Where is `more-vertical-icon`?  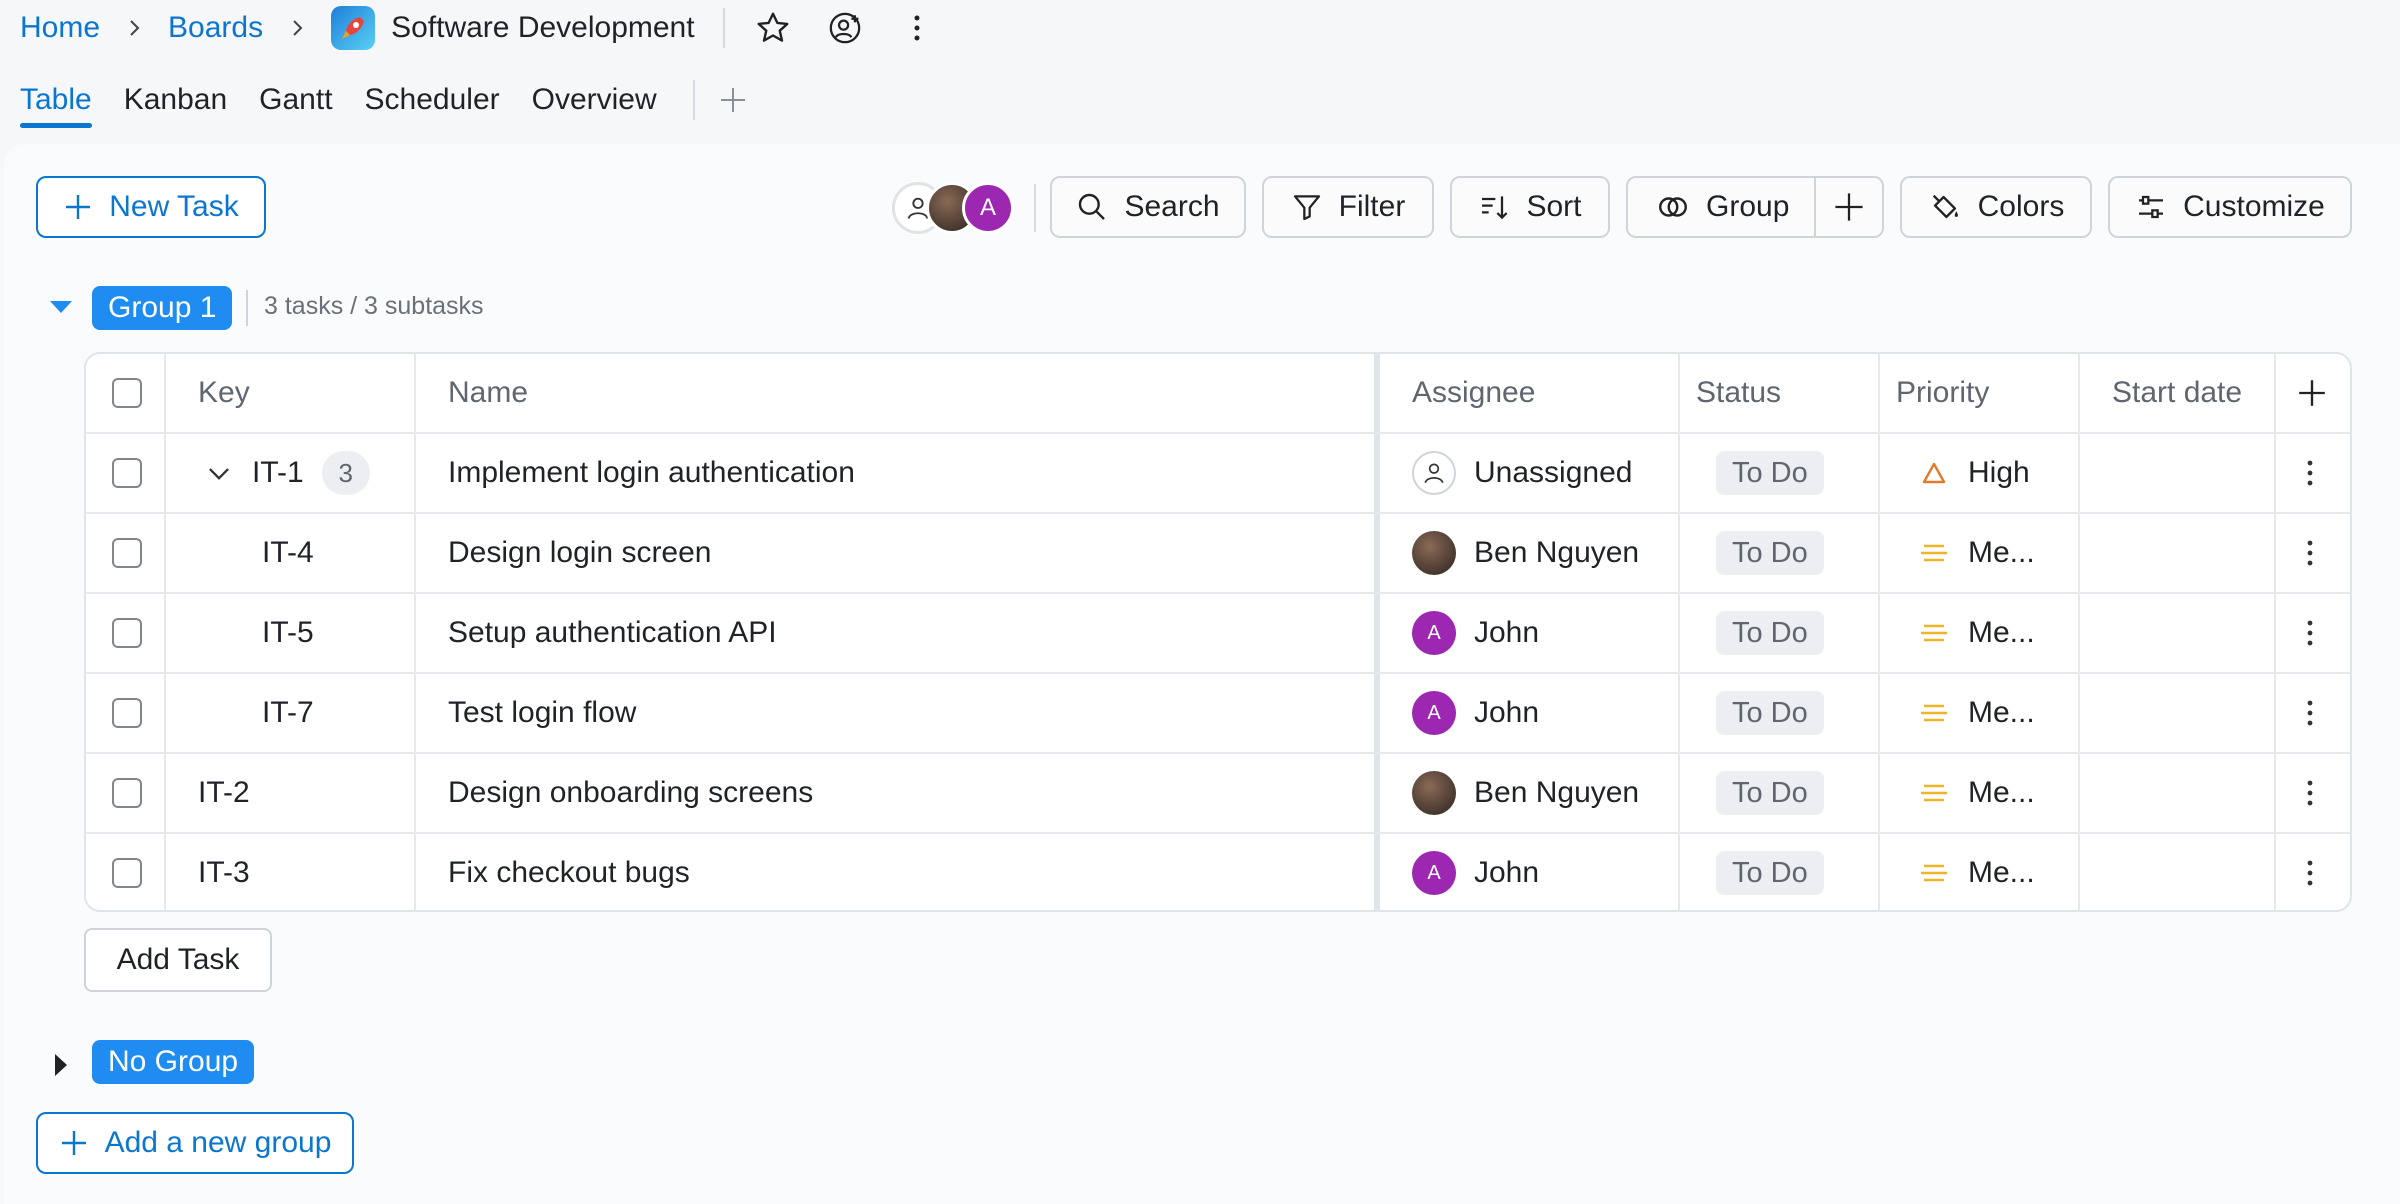
more-vertical-icon is located at coordinates (917, 28).